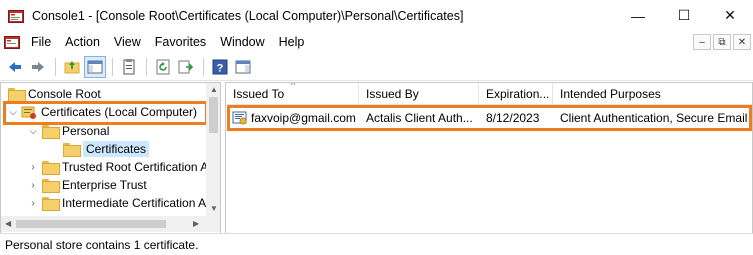 The width and height of the screenshot is (753, 255). I want to click on status-bar: Personal store contains 1 certificate., so click(376, 244).